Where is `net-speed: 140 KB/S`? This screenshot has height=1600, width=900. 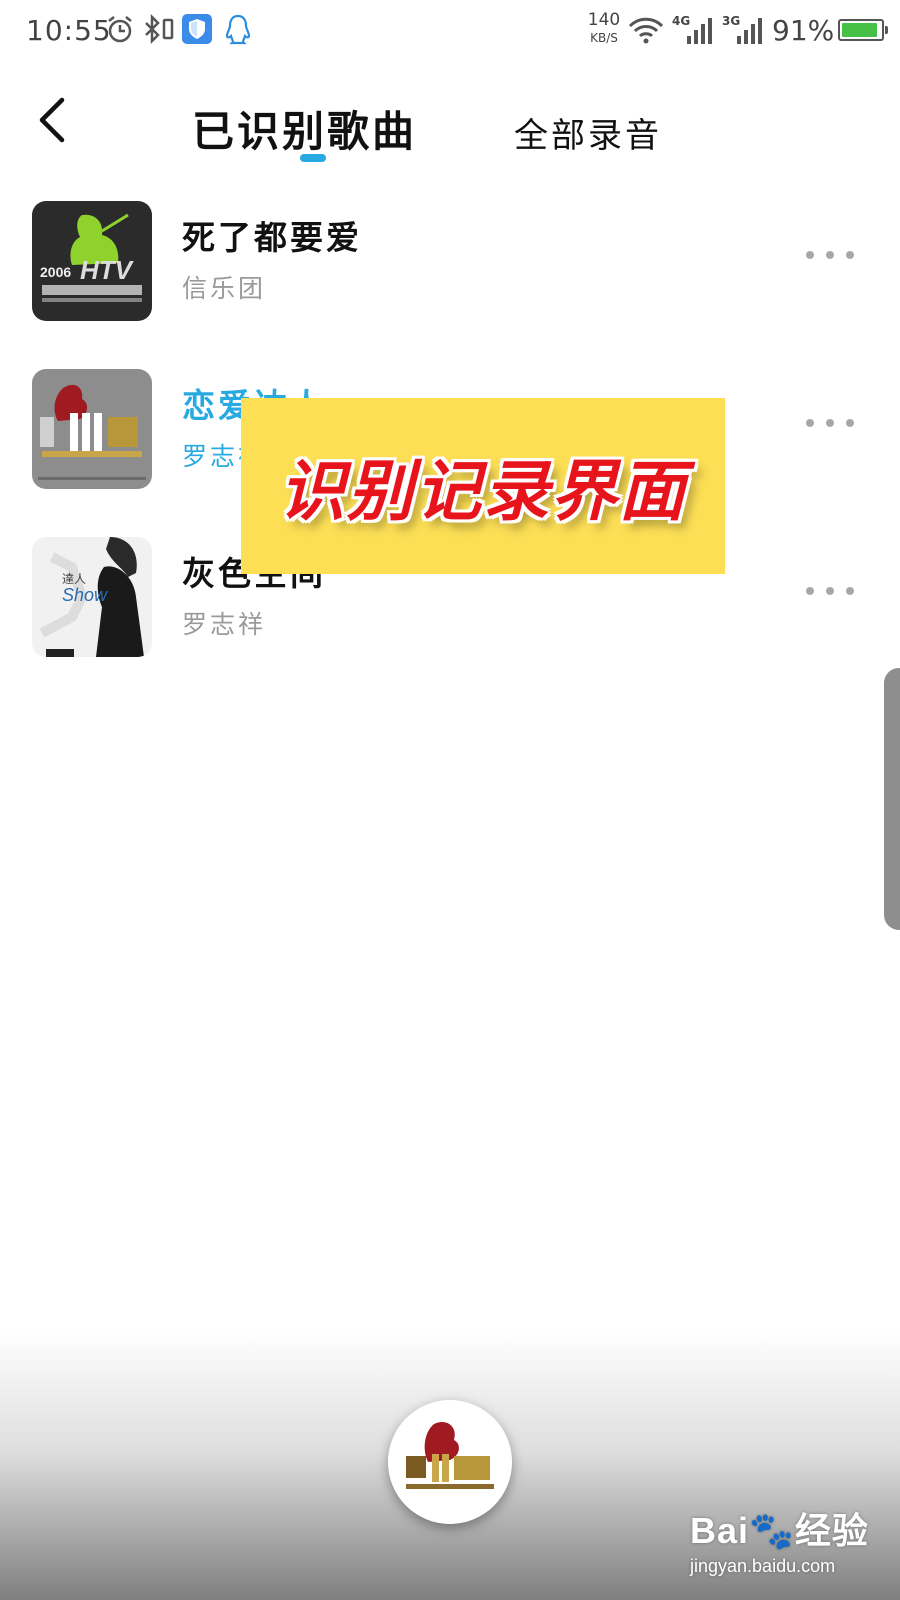 net-speed: 140 KB/S is located at coordinates (604, 27).